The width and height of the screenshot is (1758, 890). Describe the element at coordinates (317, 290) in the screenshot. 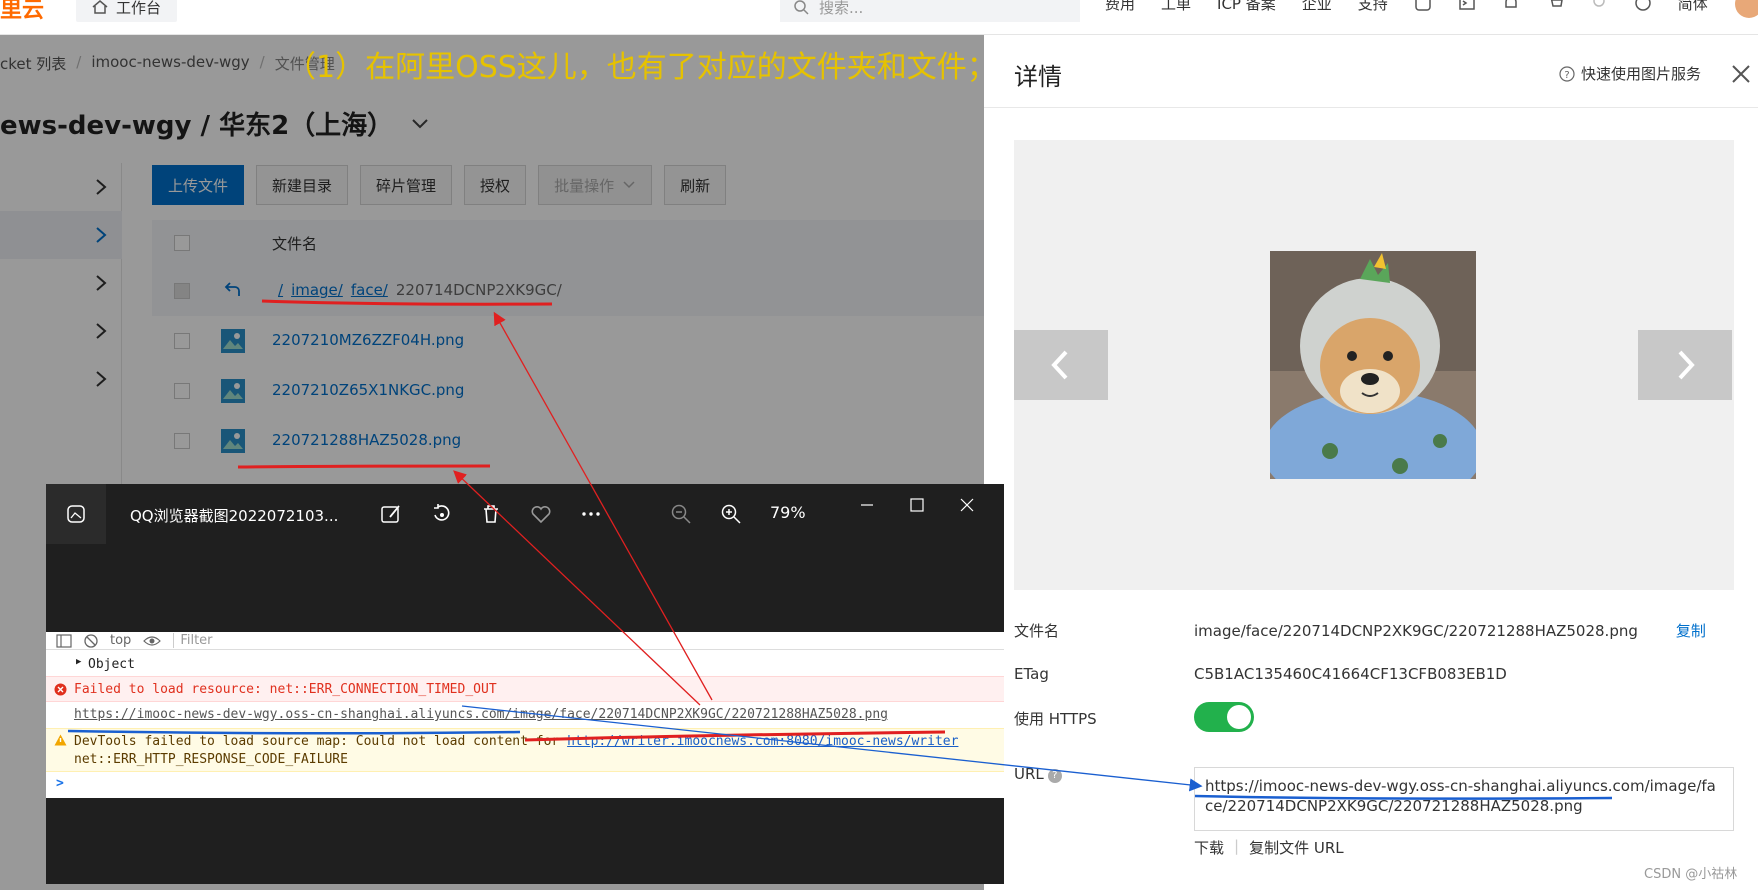

I see `path-image-link: image/` at that location.